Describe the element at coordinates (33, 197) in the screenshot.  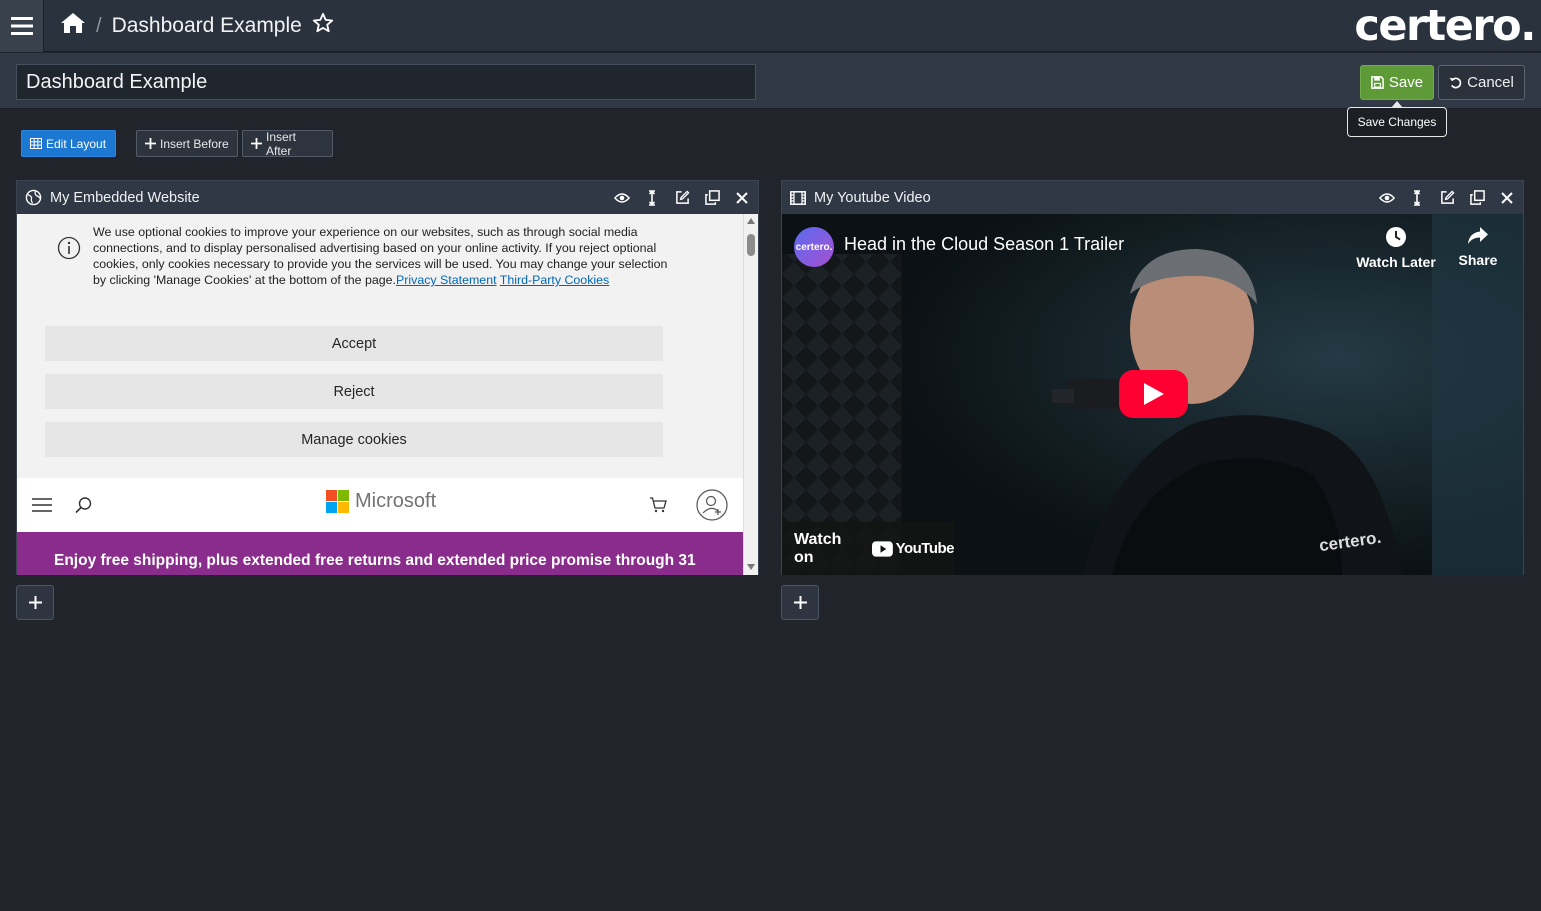
I see `globe-icon` at that location.